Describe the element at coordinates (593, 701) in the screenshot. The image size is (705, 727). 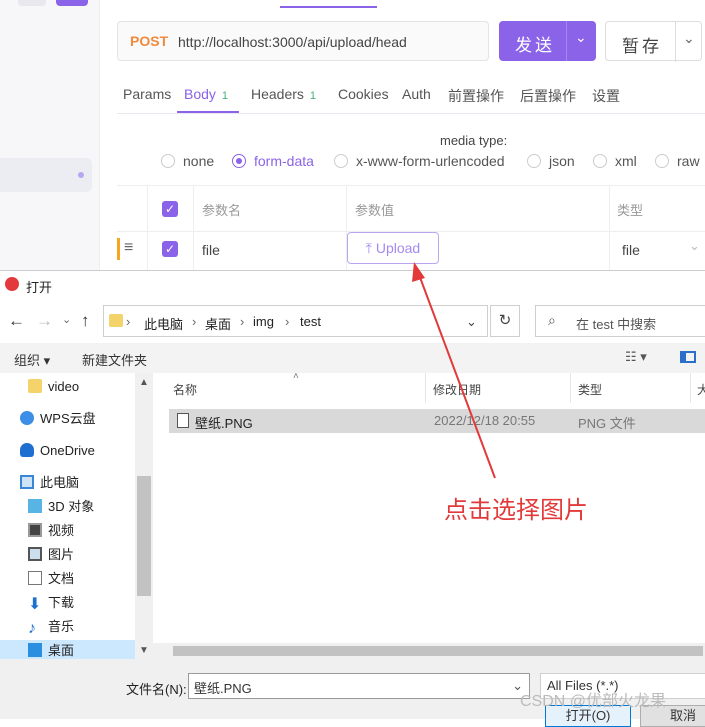
I see `watermark: CSDN @优部火龙果` at that location.